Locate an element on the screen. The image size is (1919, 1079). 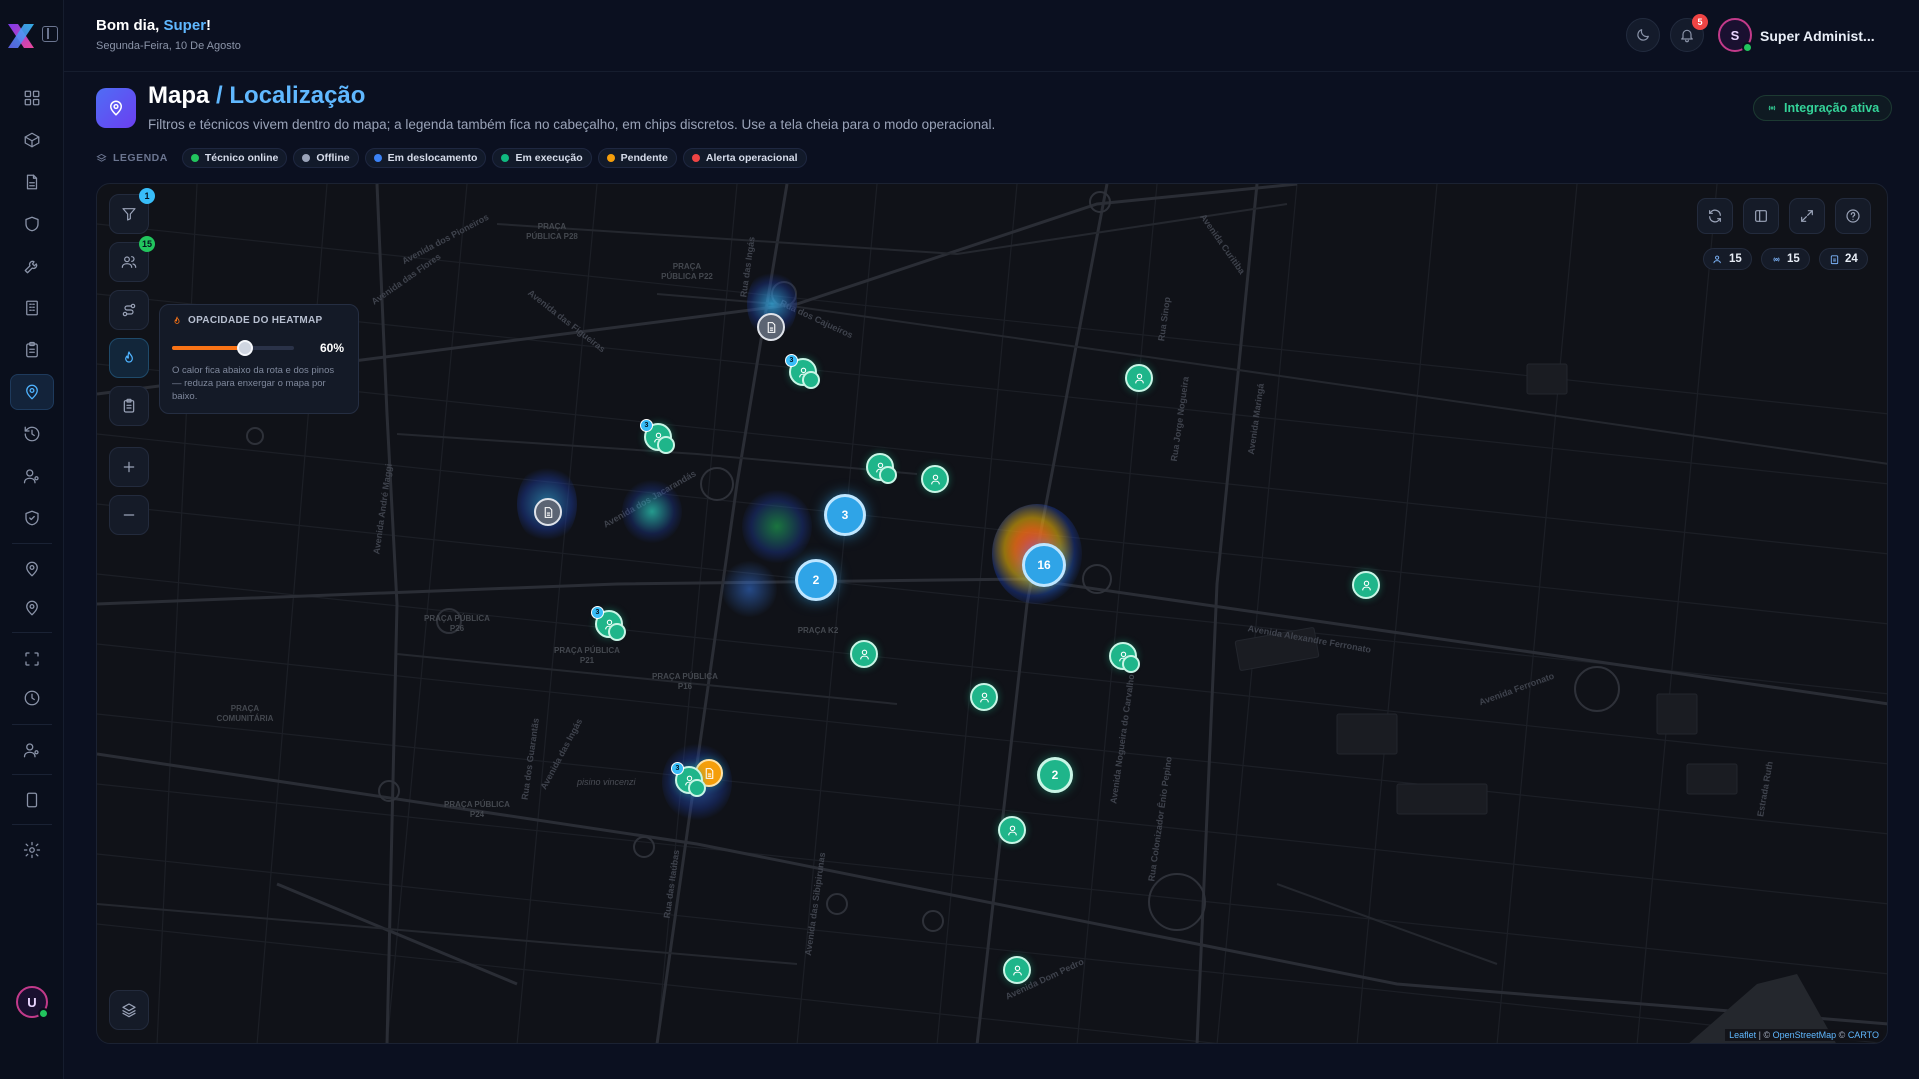
leaflet-link: Leaflet is located at coordinates (1742, 1035).